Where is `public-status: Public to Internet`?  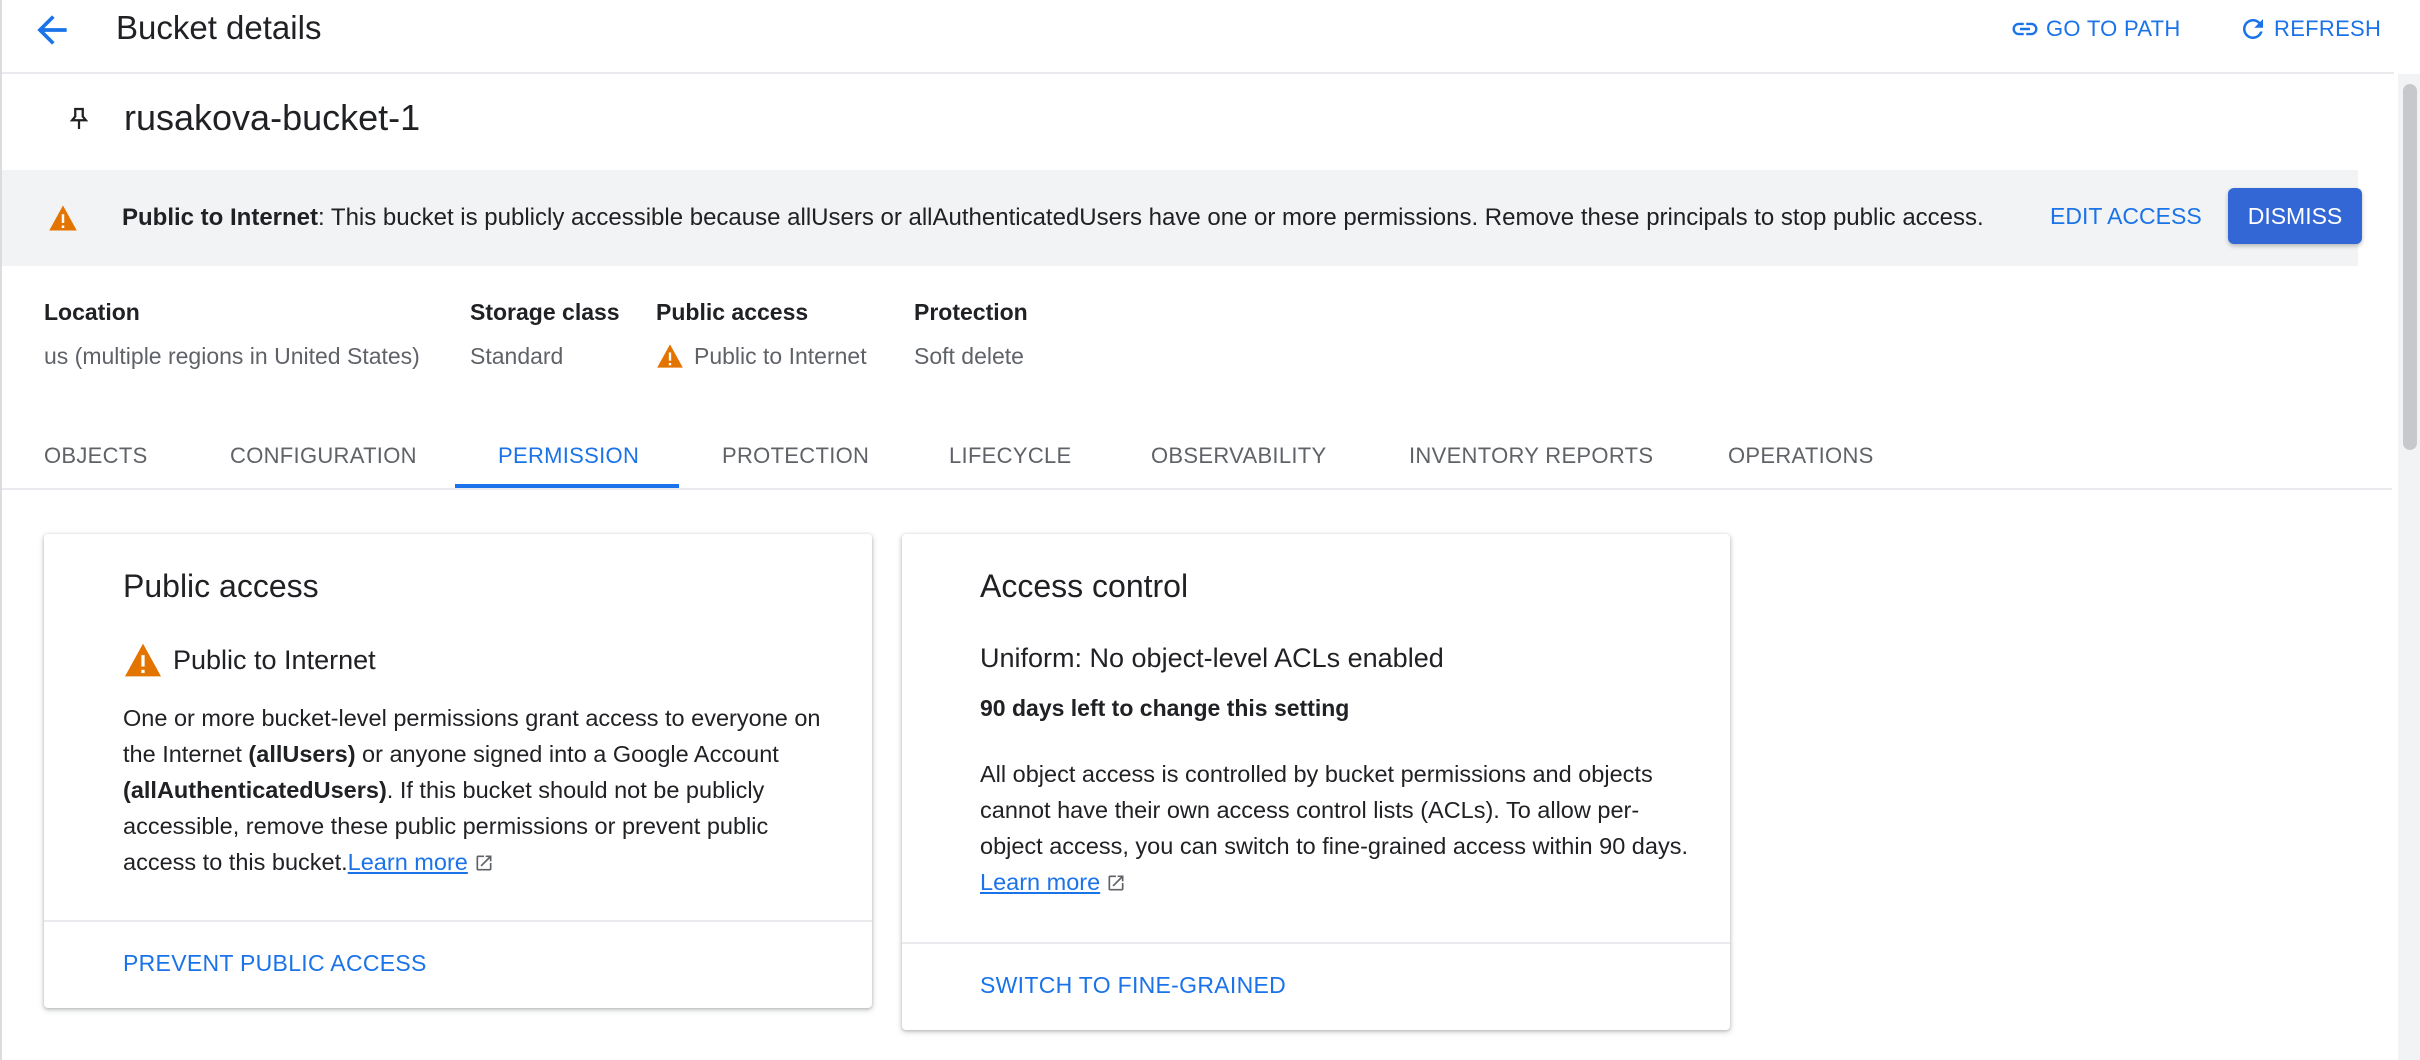
public-status: Public to Internet is located at coordinates (249, 660).